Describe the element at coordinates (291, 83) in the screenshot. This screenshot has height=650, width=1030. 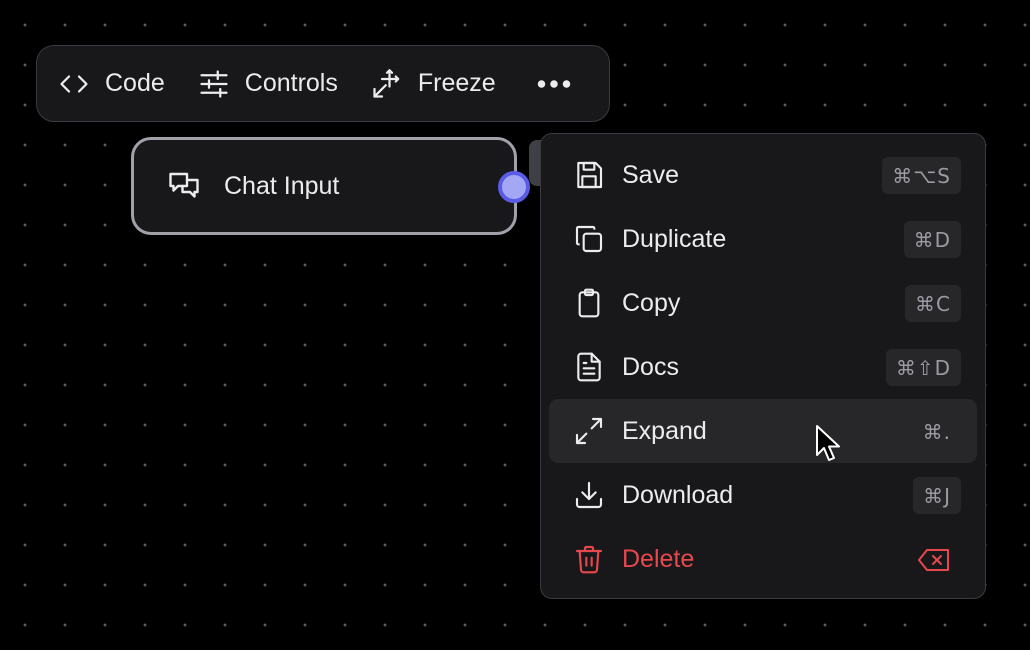
I see `controls-label: Controls` at that location.